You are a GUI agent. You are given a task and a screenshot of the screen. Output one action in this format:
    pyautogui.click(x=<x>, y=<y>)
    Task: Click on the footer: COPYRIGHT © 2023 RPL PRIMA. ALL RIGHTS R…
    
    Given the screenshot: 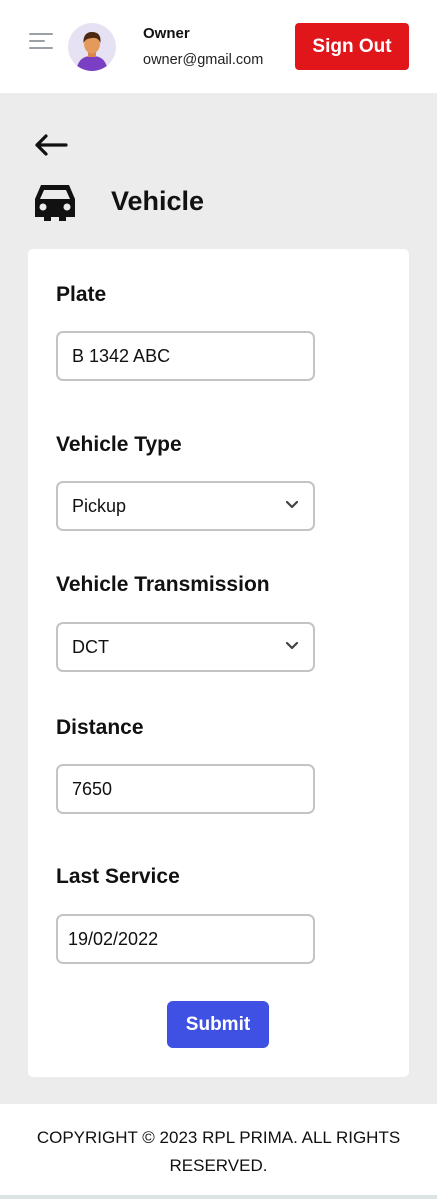 What is the action you would take?
    pyautogui.click(x=218, y=1149)
    